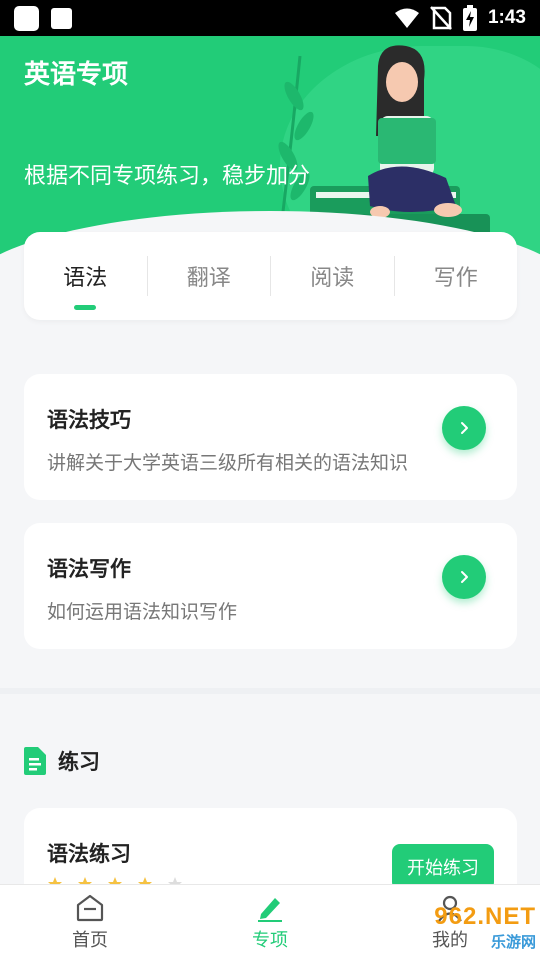  Describe the element at coordinates (441, 18) in the screenshot. I see `no-sim-icon` at that location.